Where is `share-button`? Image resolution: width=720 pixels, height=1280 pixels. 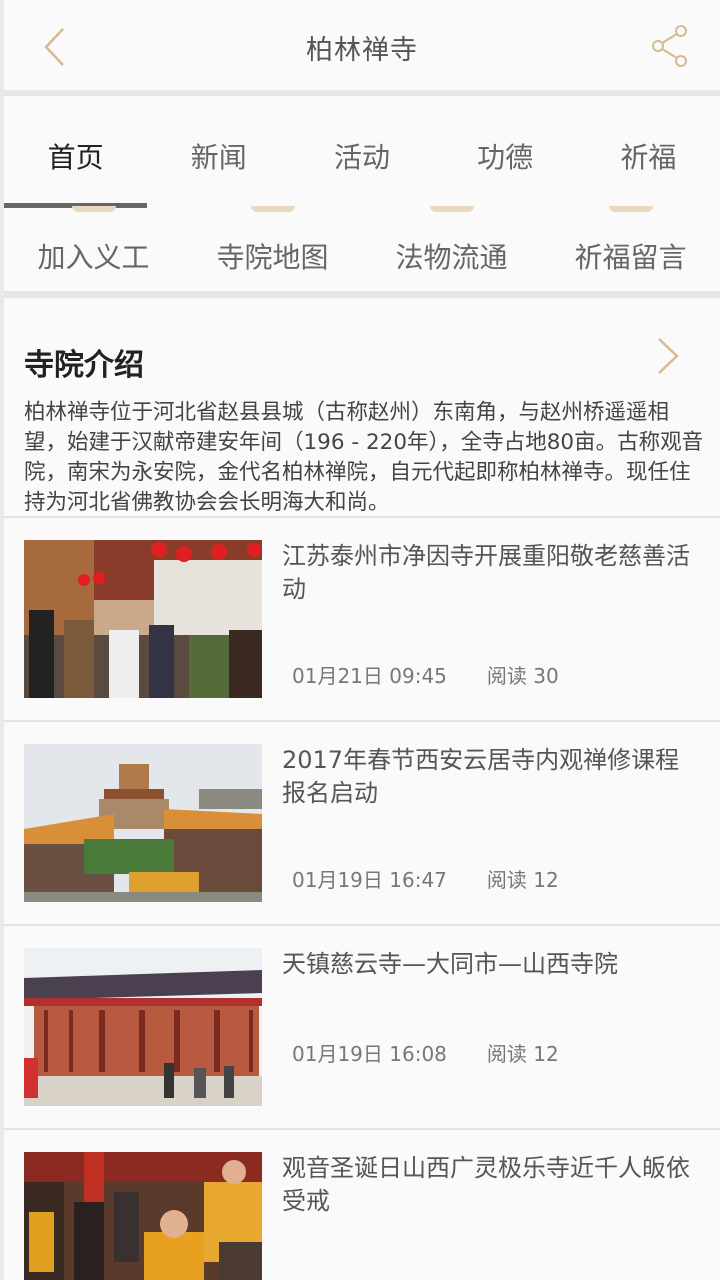 share-button is located at coordinates (670, 46).